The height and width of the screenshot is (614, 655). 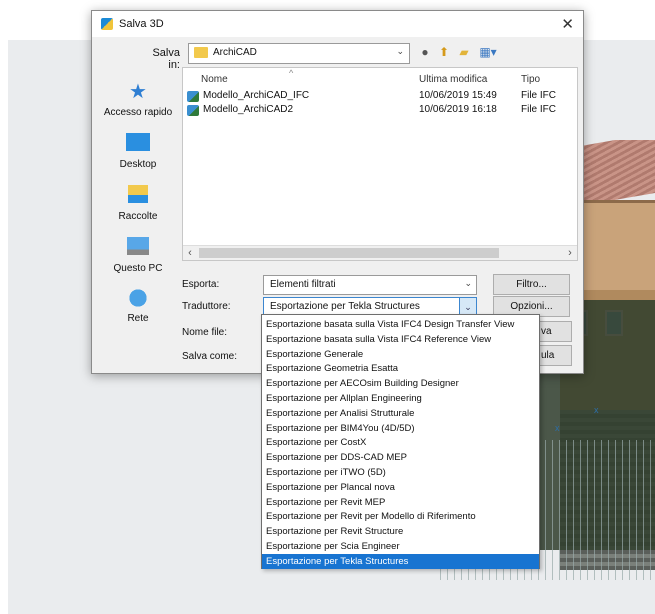 I want to click on computer-icon, so click(x=138, y=246).